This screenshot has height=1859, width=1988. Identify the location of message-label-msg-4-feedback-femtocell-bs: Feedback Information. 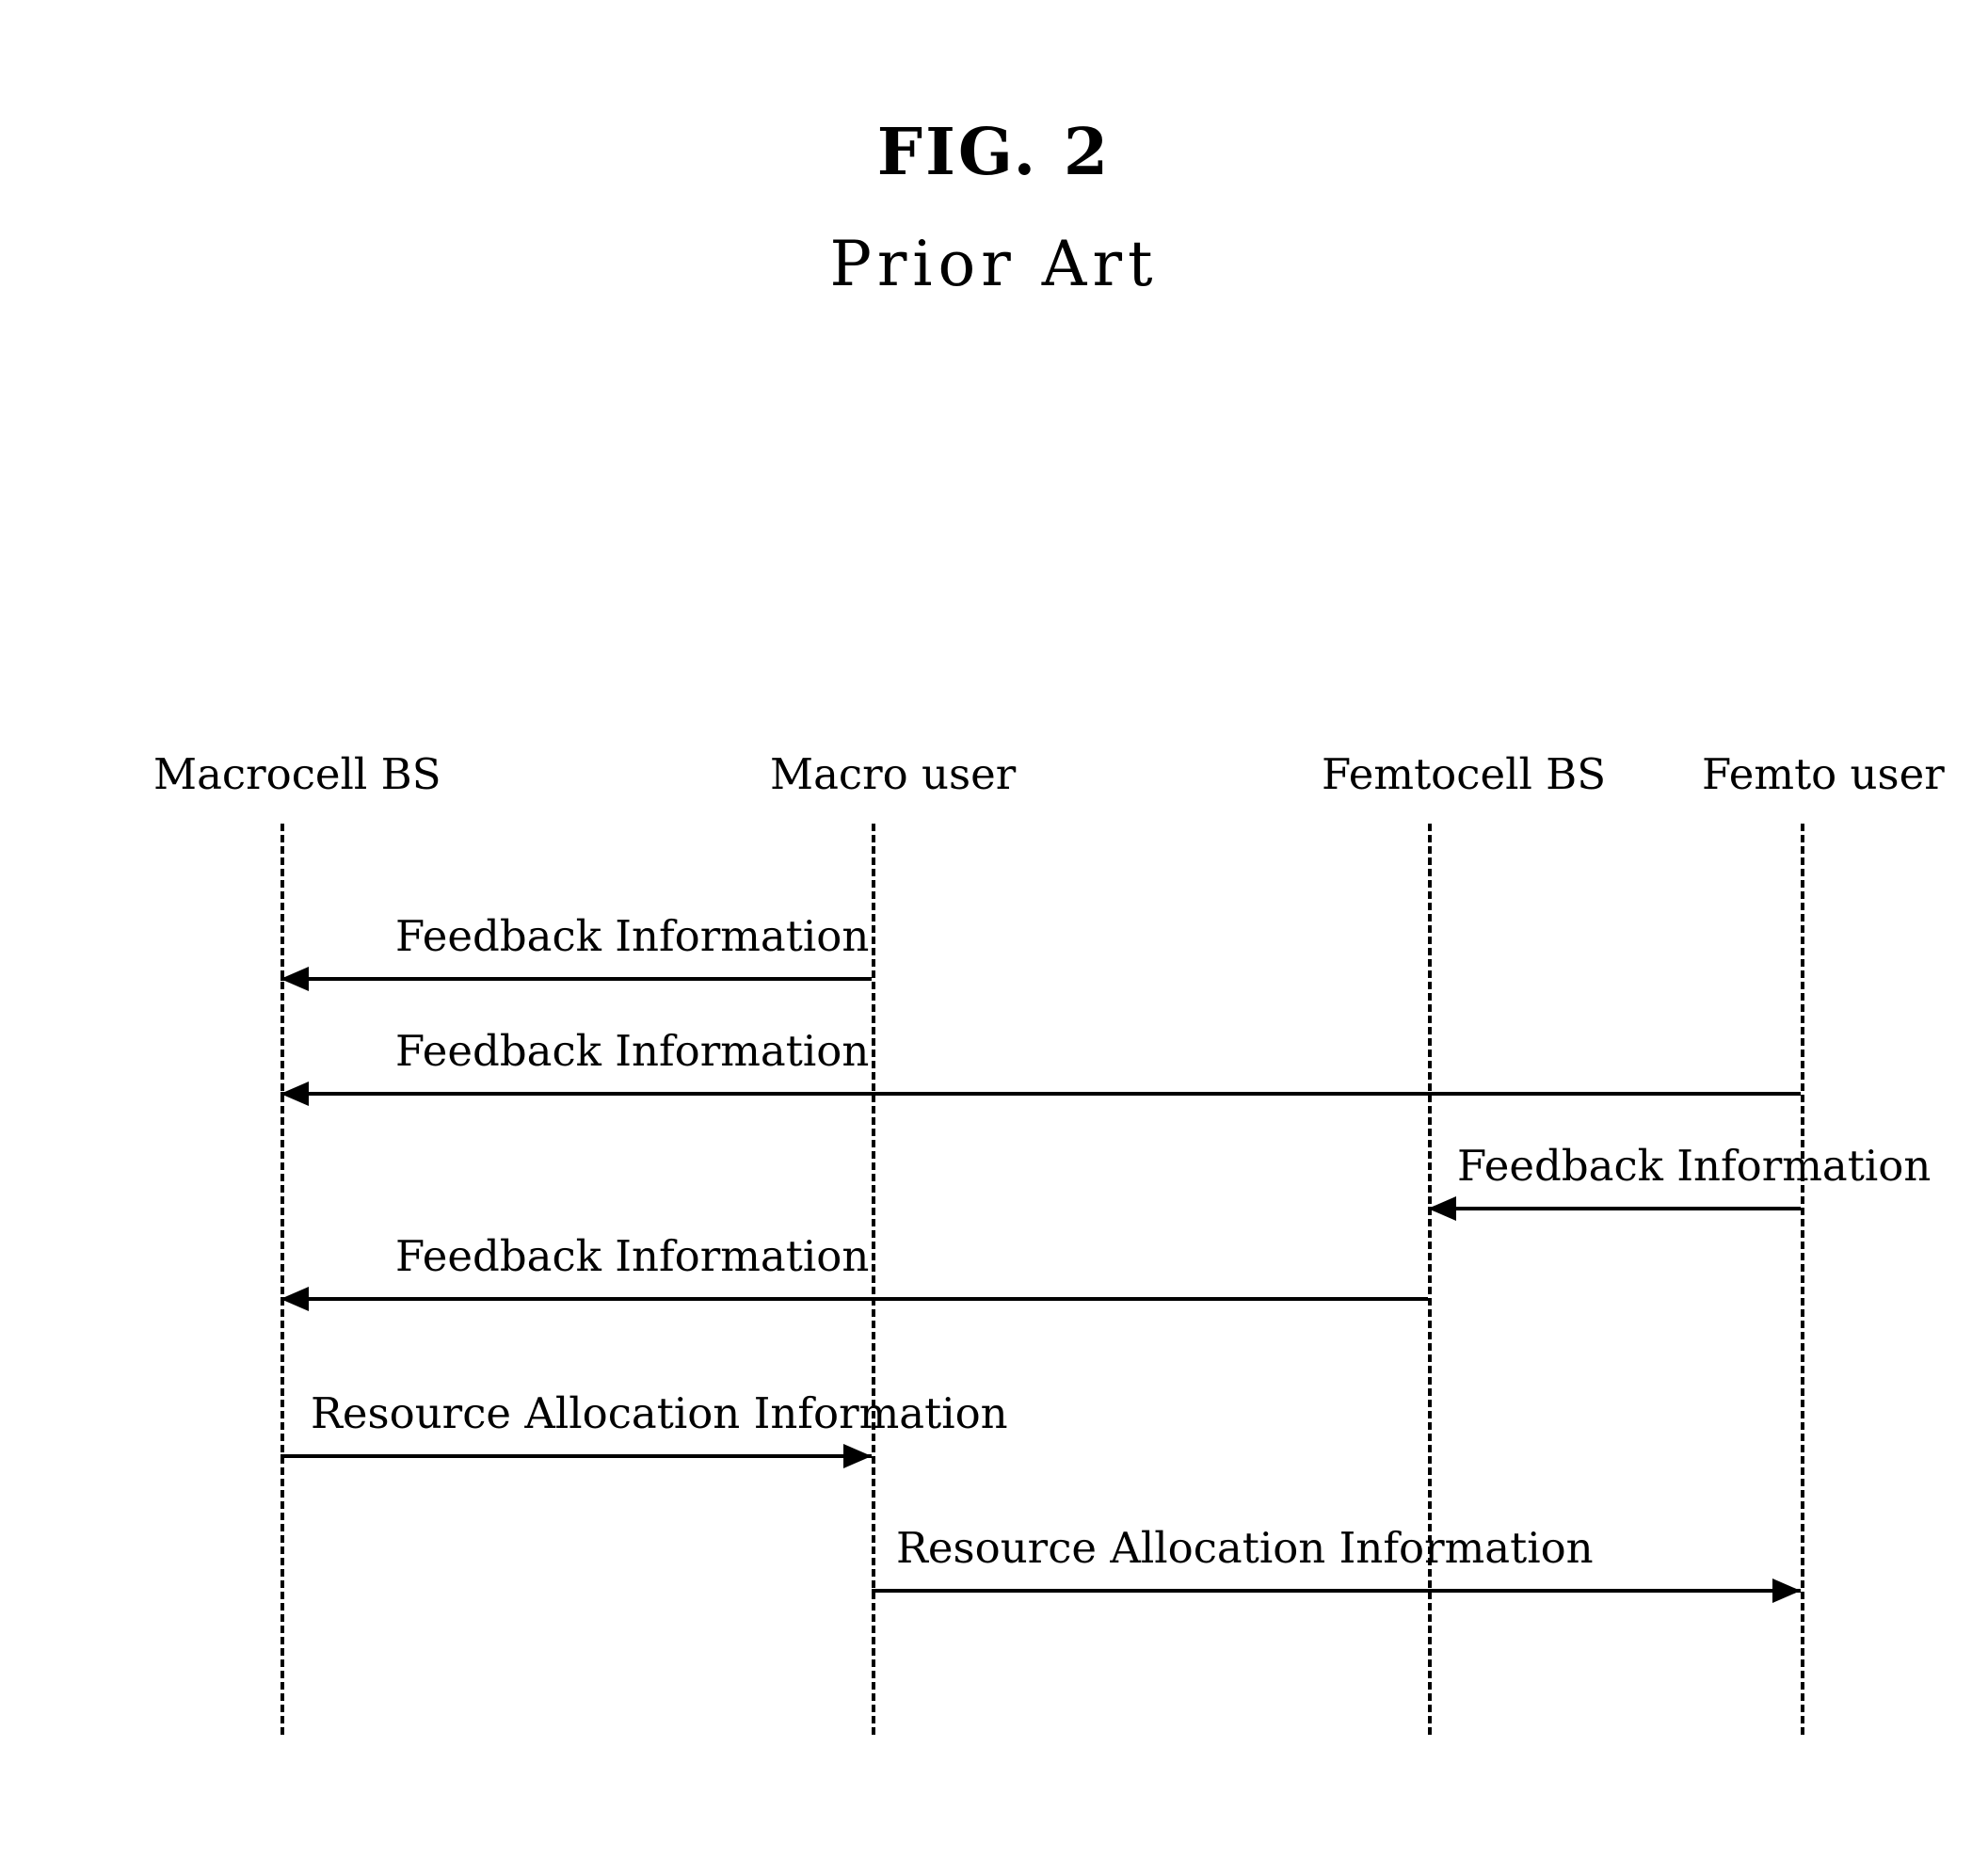
(632, 1256).